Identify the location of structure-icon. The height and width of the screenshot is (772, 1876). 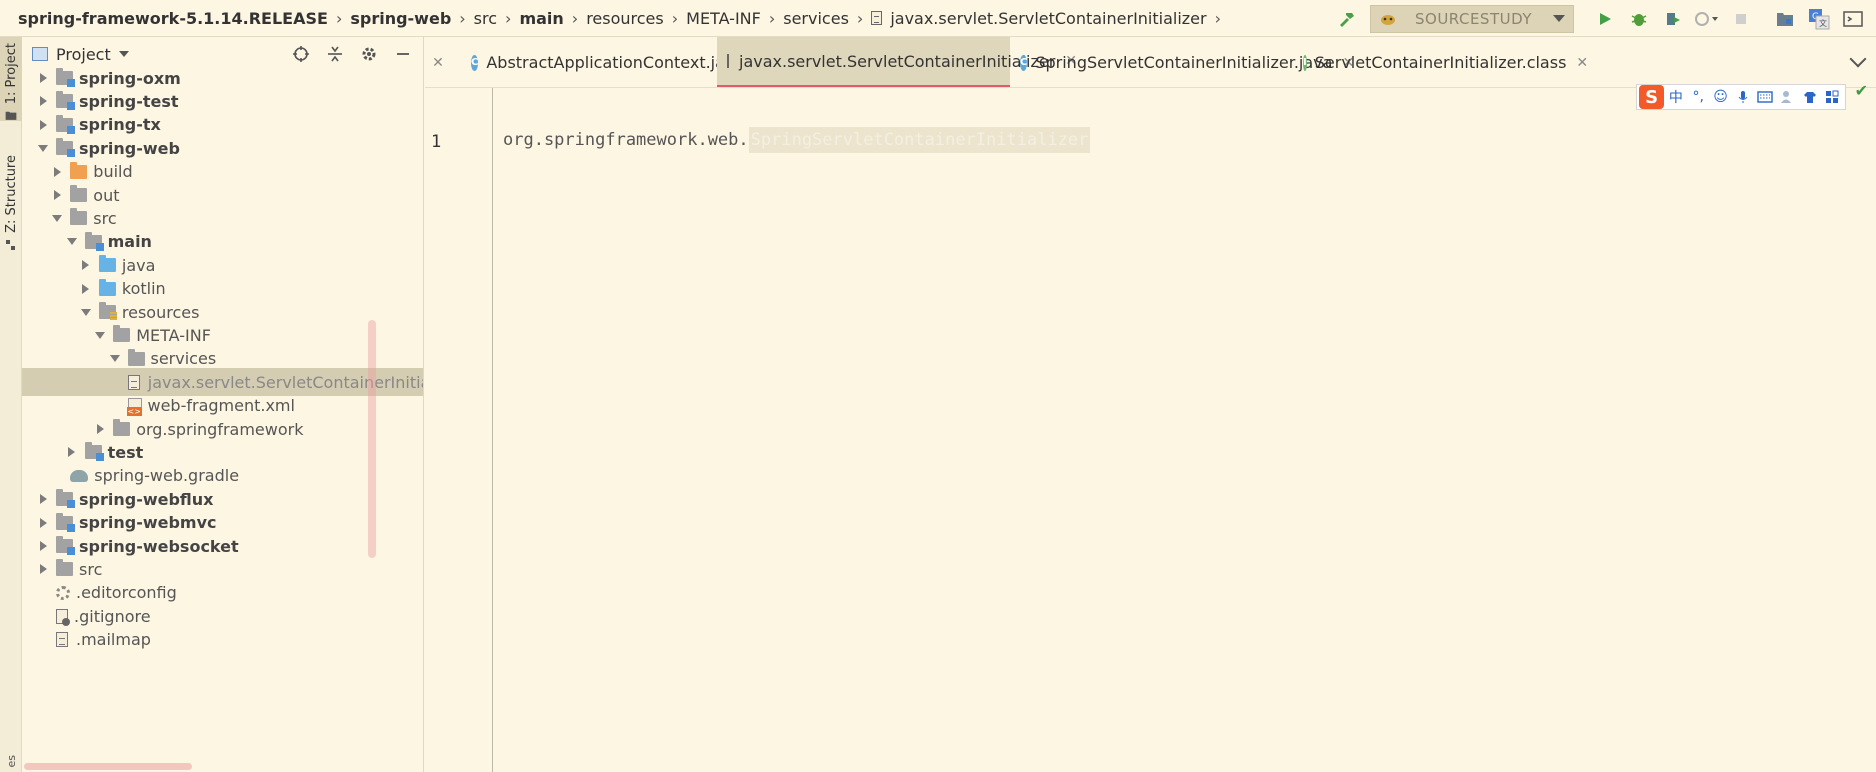
(10, 244).